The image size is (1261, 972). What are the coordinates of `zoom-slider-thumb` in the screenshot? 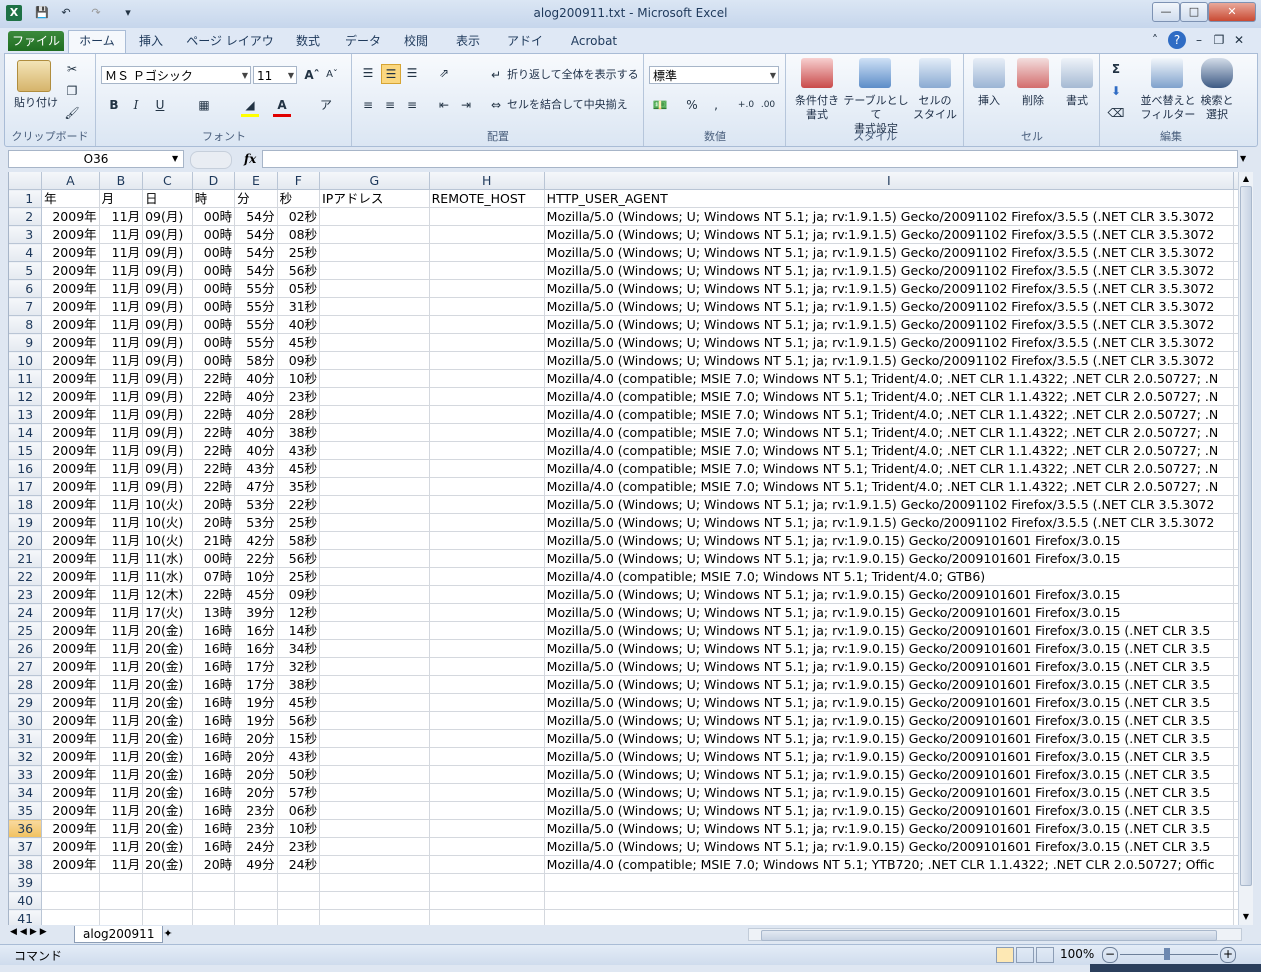 It's located at (1167, 954).